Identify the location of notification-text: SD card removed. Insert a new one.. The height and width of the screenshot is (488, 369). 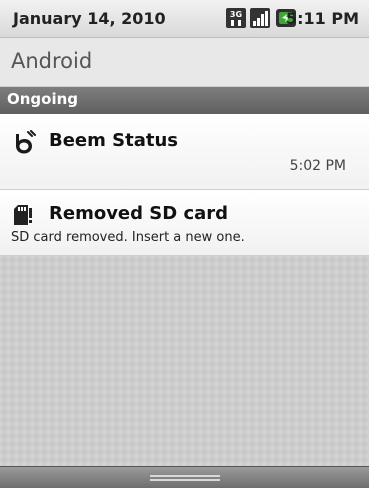
(128, 237).